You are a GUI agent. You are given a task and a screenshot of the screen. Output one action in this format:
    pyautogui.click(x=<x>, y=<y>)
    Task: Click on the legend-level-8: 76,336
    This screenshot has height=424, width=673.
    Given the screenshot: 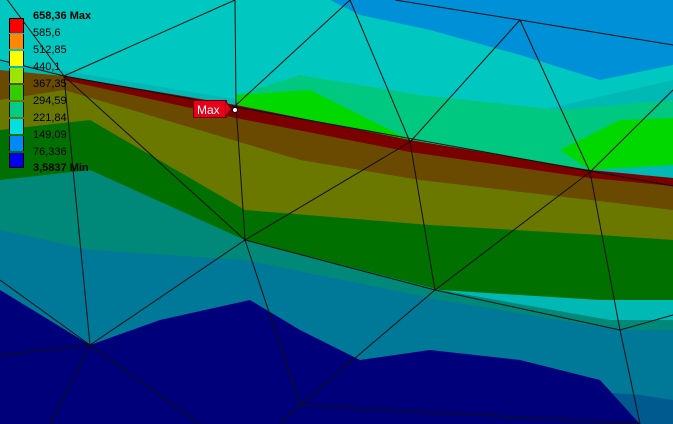 What is the action you would take?
    pyautogui.click(x=50, y=152)
    